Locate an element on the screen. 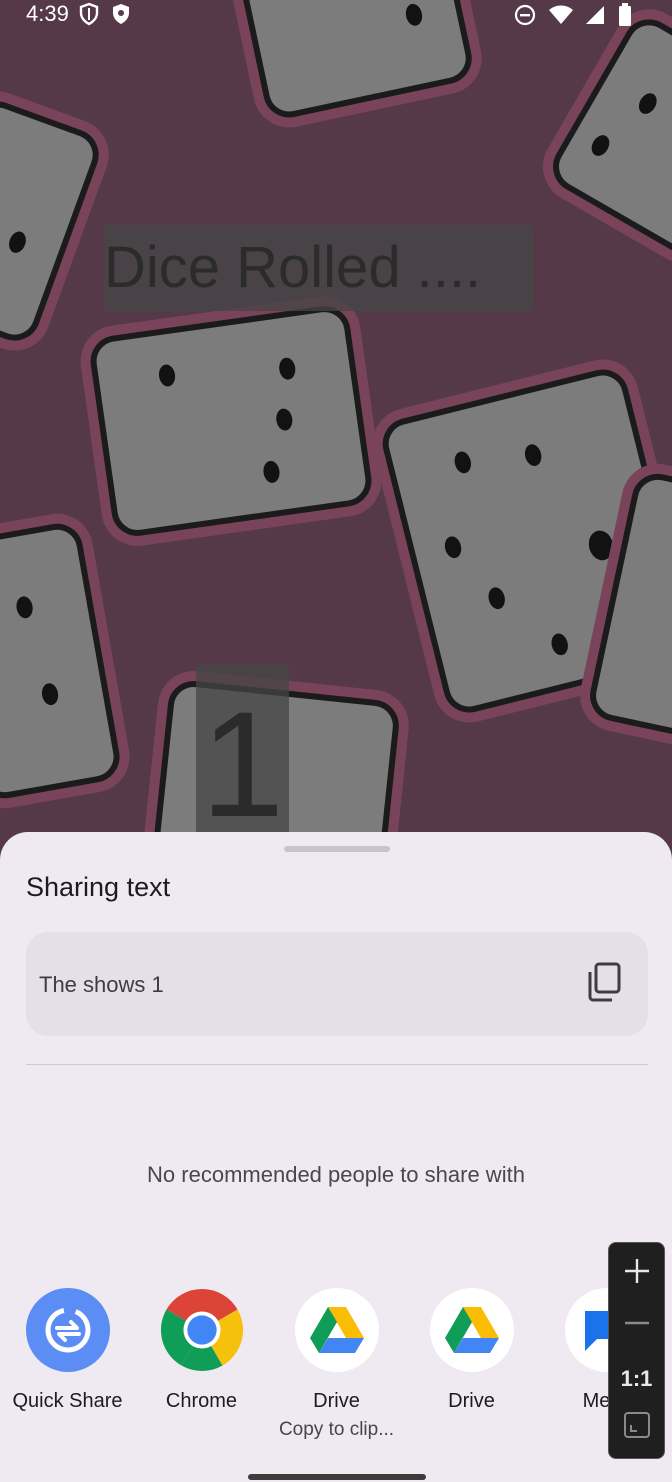 This screenshot has width=672, height=1482. shared-text-preview: The shows 1 is located at coordinates (337, 984).